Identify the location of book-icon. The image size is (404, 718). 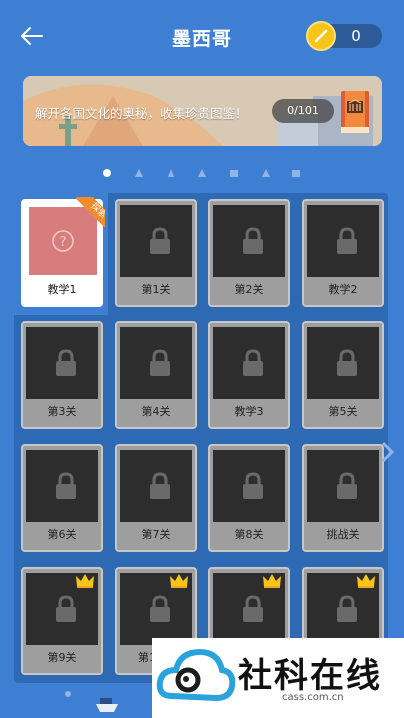
(355, 112).